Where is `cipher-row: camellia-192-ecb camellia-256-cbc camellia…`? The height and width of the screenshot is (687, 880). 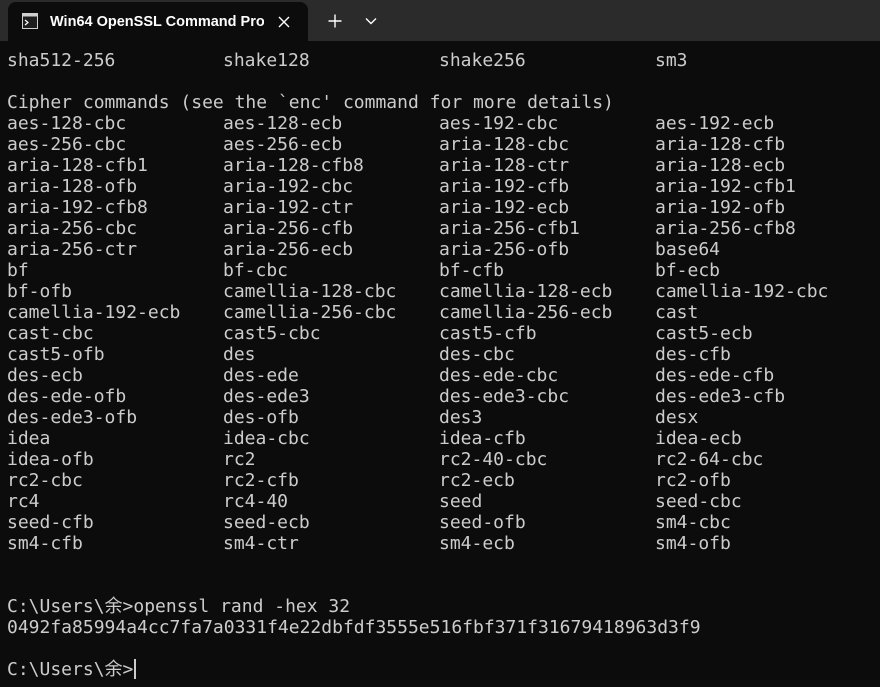
cipher-row: camellia-192-ecb camellia-256-cbc camellia… is located at coordinates (443, 312).